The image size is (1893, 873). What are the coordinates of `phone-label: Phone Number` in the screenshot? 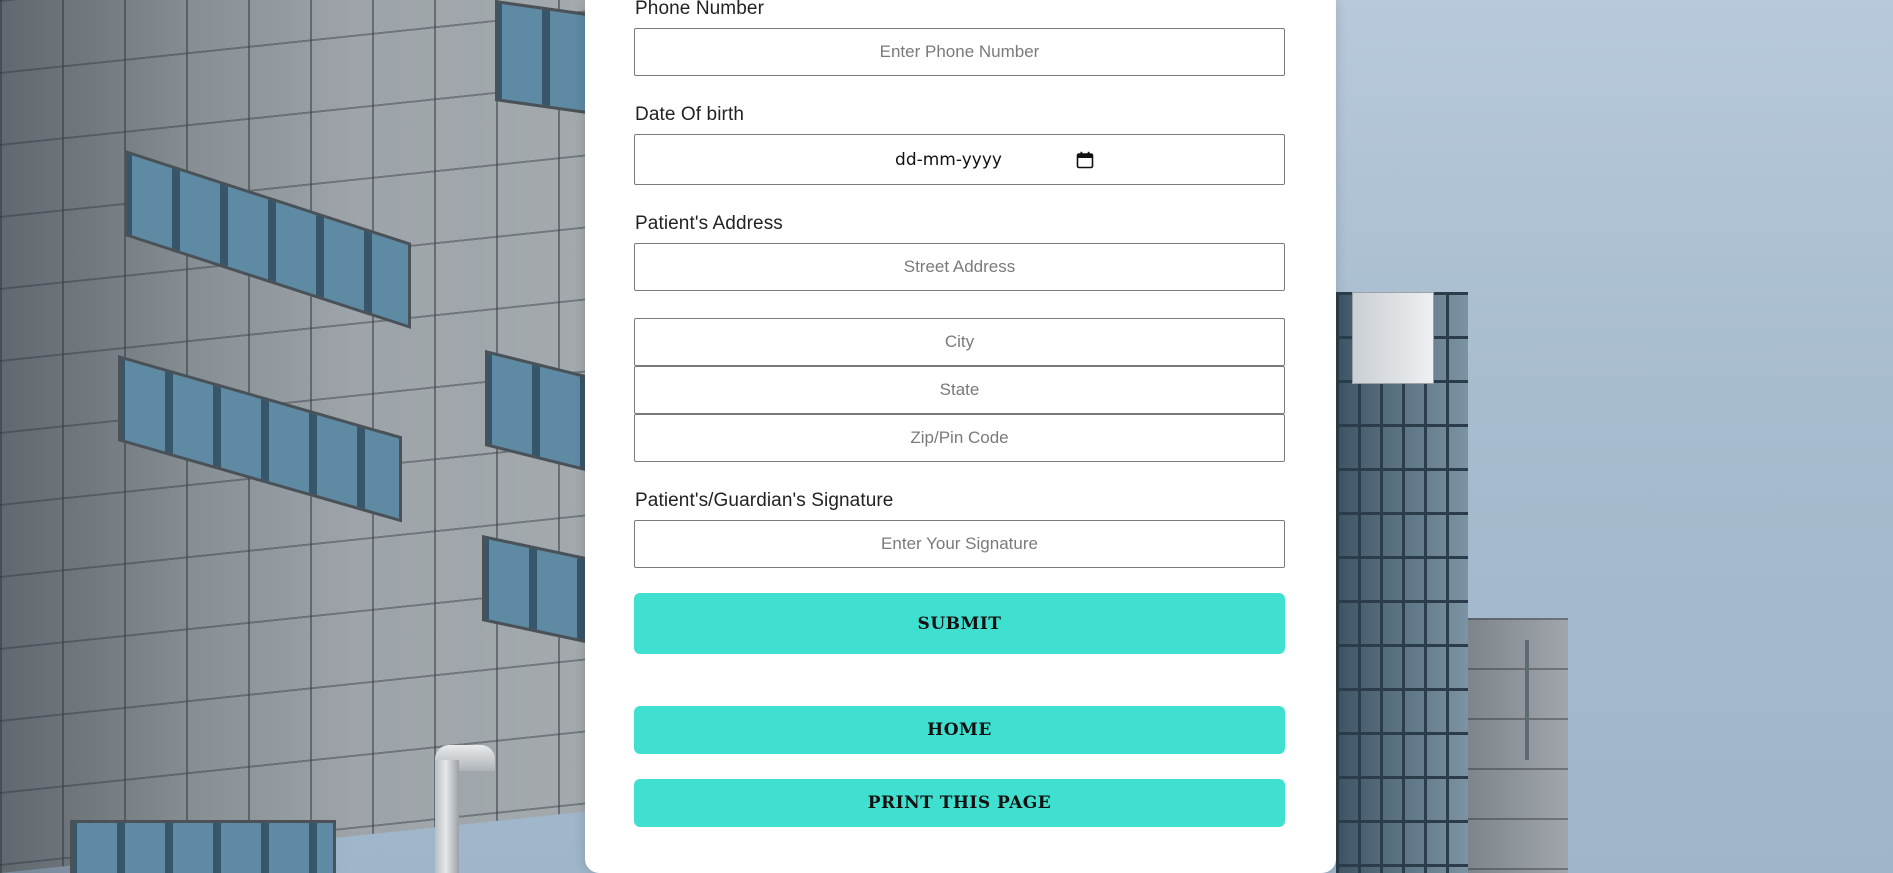 It's located at (699, 9).